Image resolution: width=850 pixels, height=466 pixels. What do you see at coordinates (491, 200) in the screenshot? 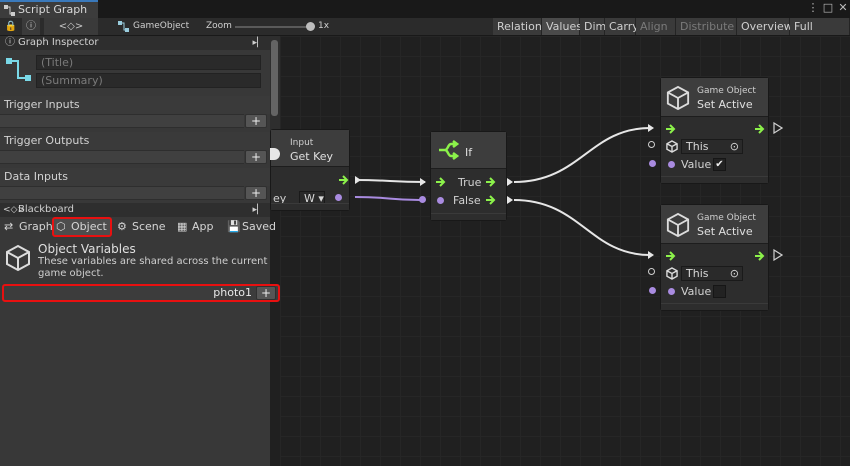
I see `false-flow-out-icon` at bounding box center [491, 200].